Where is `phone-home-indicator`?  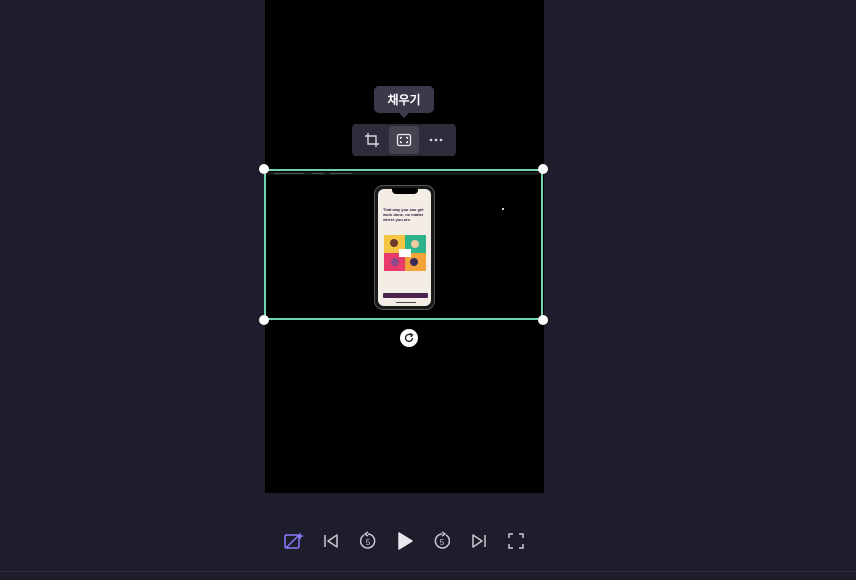 phone-home-indicator is located at coordinates (406, 302).